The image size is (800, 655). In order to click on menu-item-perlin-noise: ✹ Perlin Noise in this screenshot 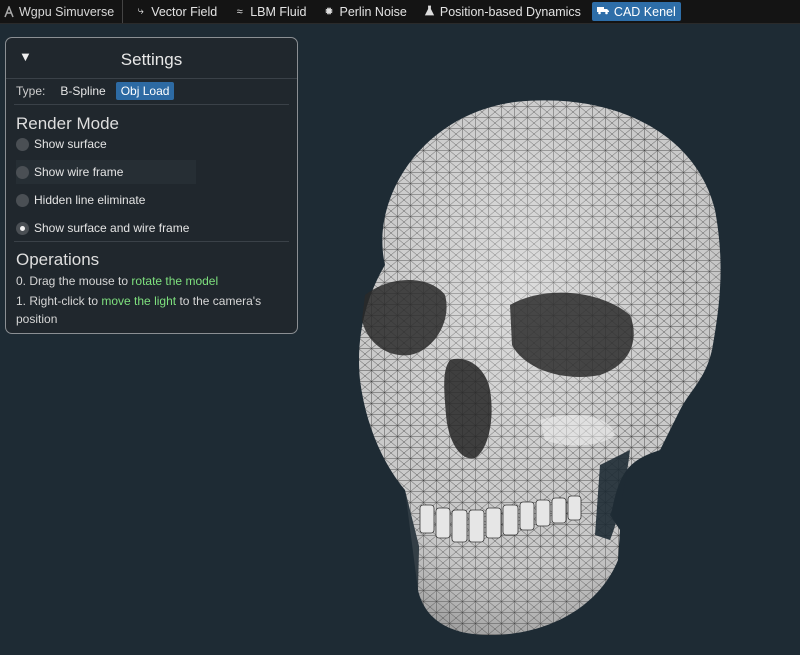, I will do `click(364, 11)`.